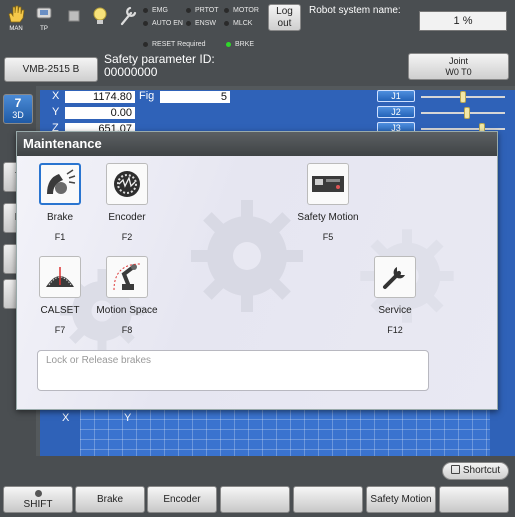 The width and height of the screenshot is (515, 517). What do you see at coordinates (127, 330) in the screenshot?
I see `function-key: F8` at bounding box center [127, 330].